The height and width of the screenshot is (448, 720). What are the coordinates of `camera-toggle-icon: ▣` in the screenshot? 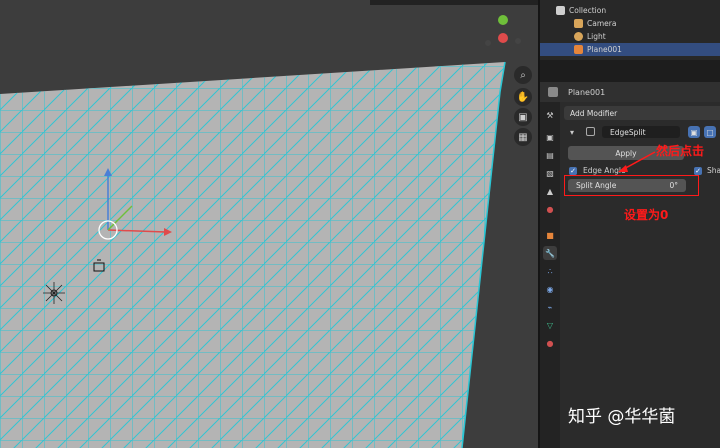 It's located at (694, 132).